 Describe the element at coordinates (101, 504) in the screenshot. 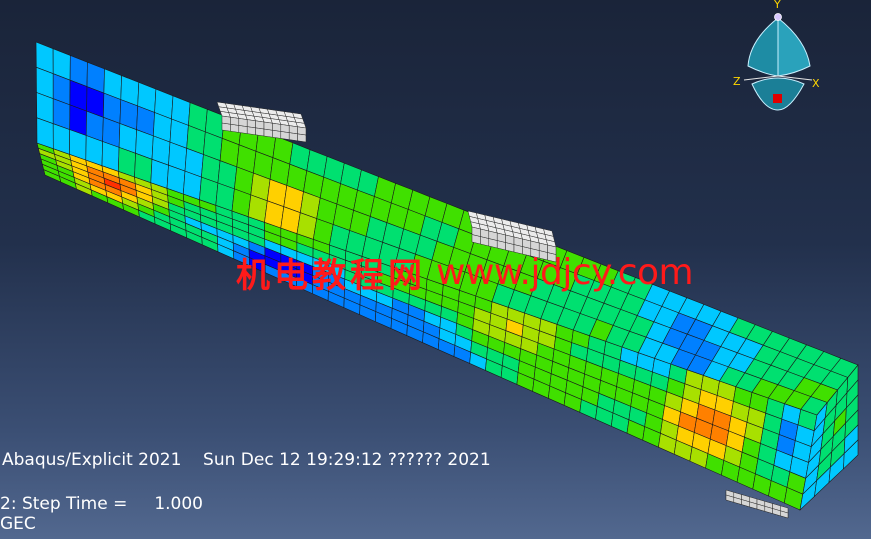

I see `step-time-text: 2: Step Time = 1.000` at that location.